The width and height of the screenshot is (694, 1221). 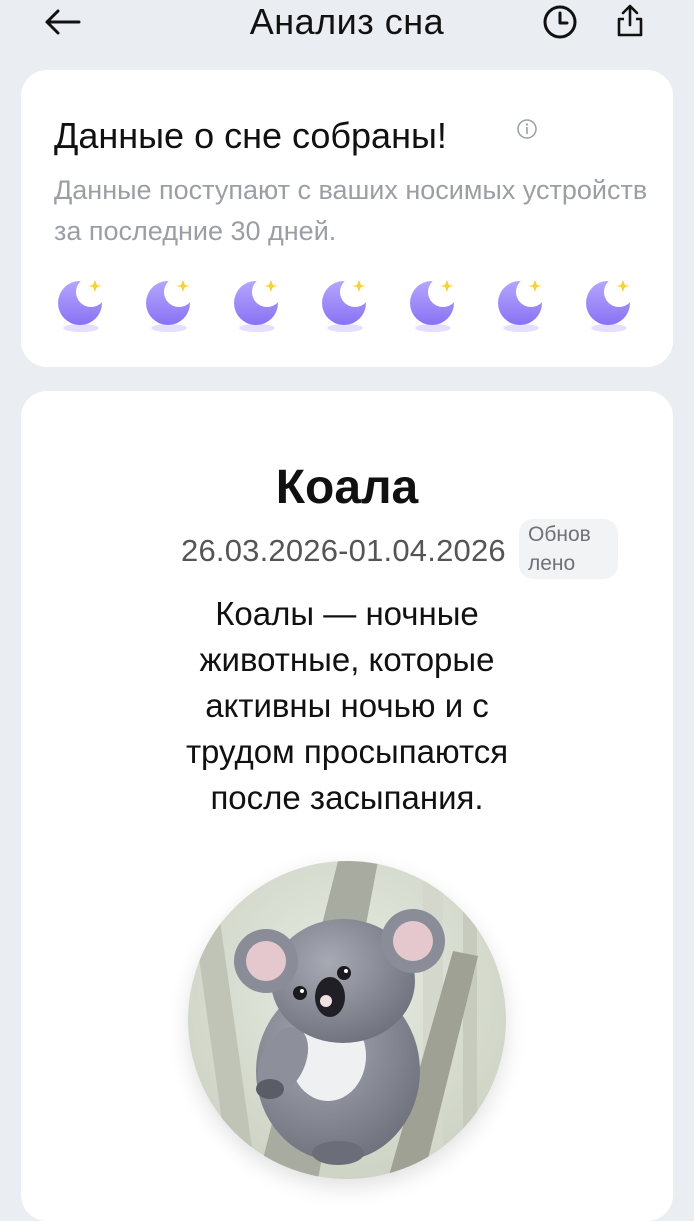 I want to click on history-button, so click(x=560, y=22).